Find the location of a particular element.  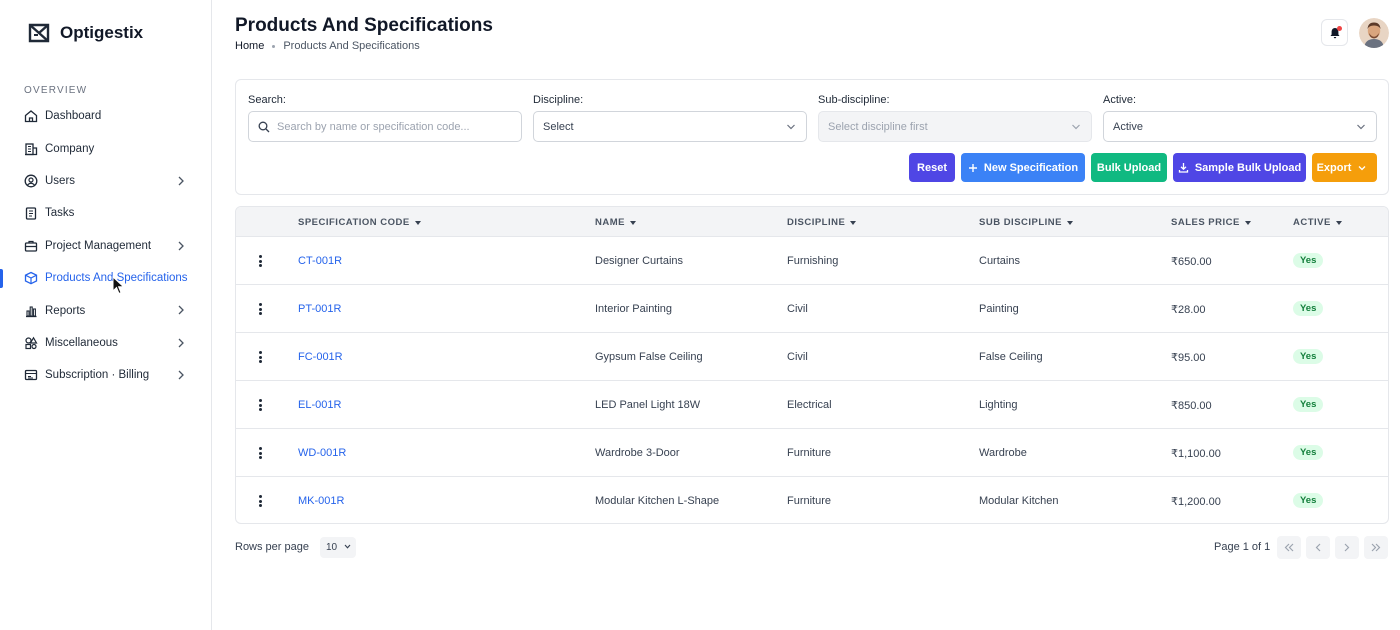

notifications-button is located at coordinates (1334, 32).